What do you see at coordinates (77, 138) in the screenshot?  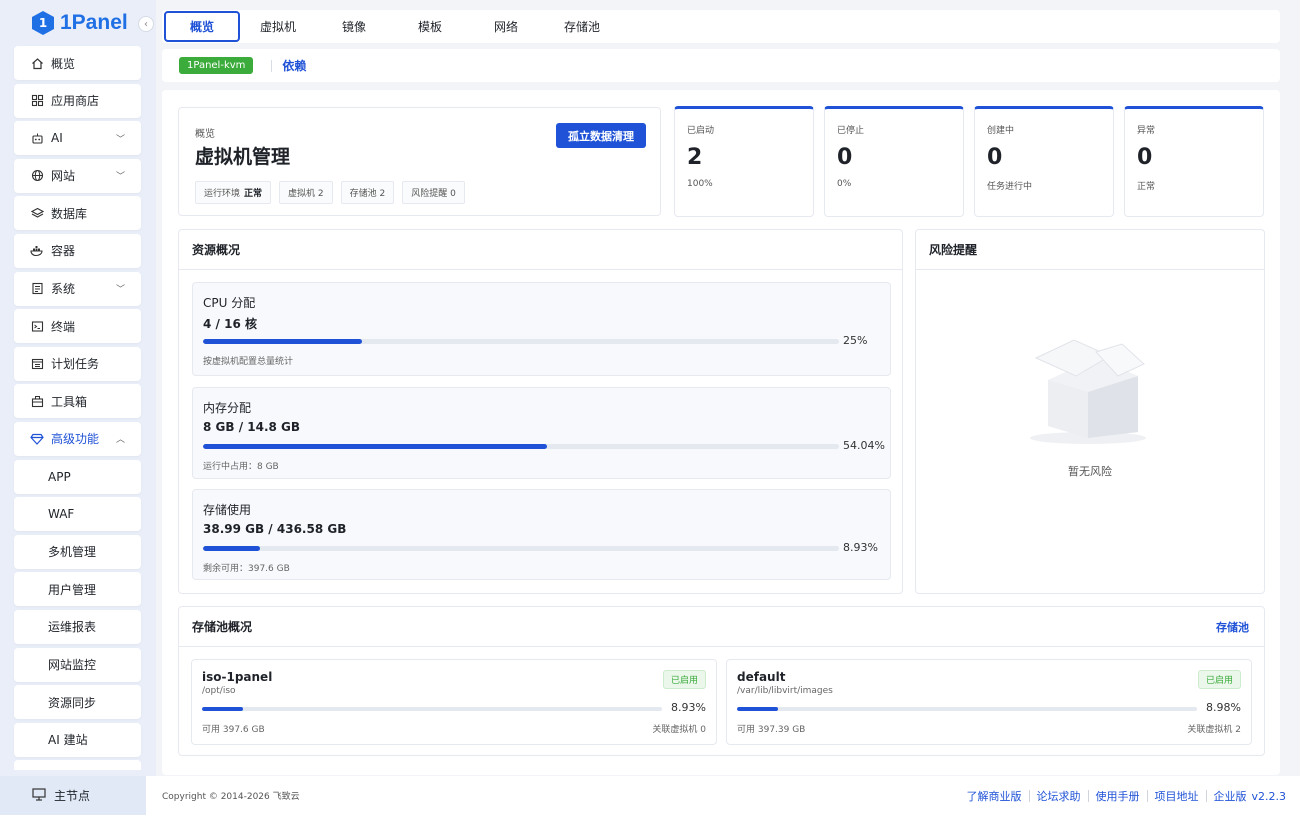 I see `sidebar-item-ai: AI ﹀` at bounding box center [77, 138].